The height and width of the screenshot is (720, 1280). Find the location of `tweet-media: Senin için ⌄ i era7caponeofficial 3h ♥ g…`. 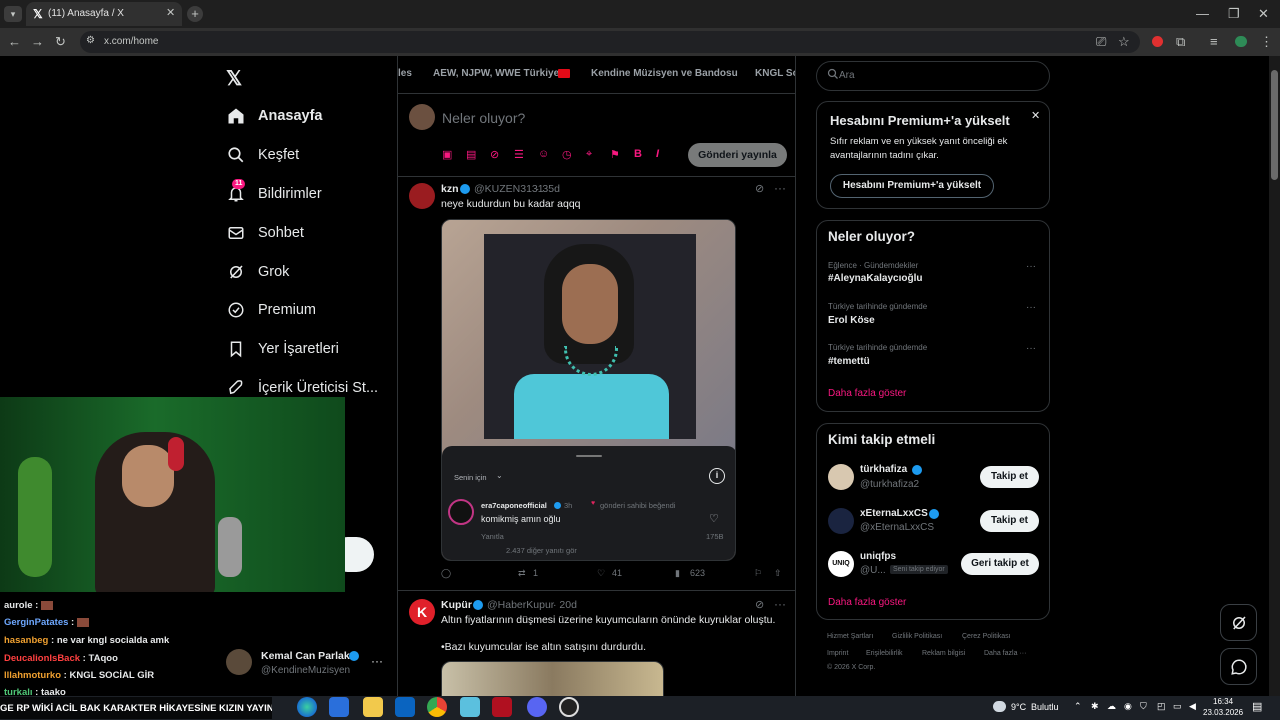

tweet-media: Senin için ⌄ i era7caponeofficial 3h ♥ g… is located at coordinates (588, 390).